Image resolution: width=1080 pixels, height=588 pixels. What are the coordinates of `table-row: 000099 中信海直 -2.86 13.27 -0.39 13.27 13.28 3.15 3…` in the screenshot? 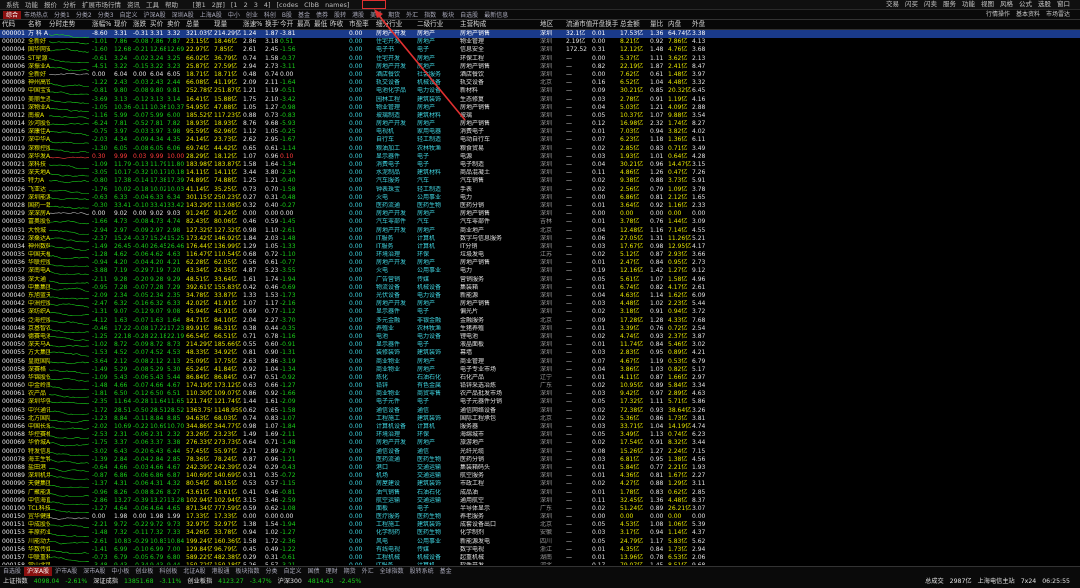 It's located at (540, 501).